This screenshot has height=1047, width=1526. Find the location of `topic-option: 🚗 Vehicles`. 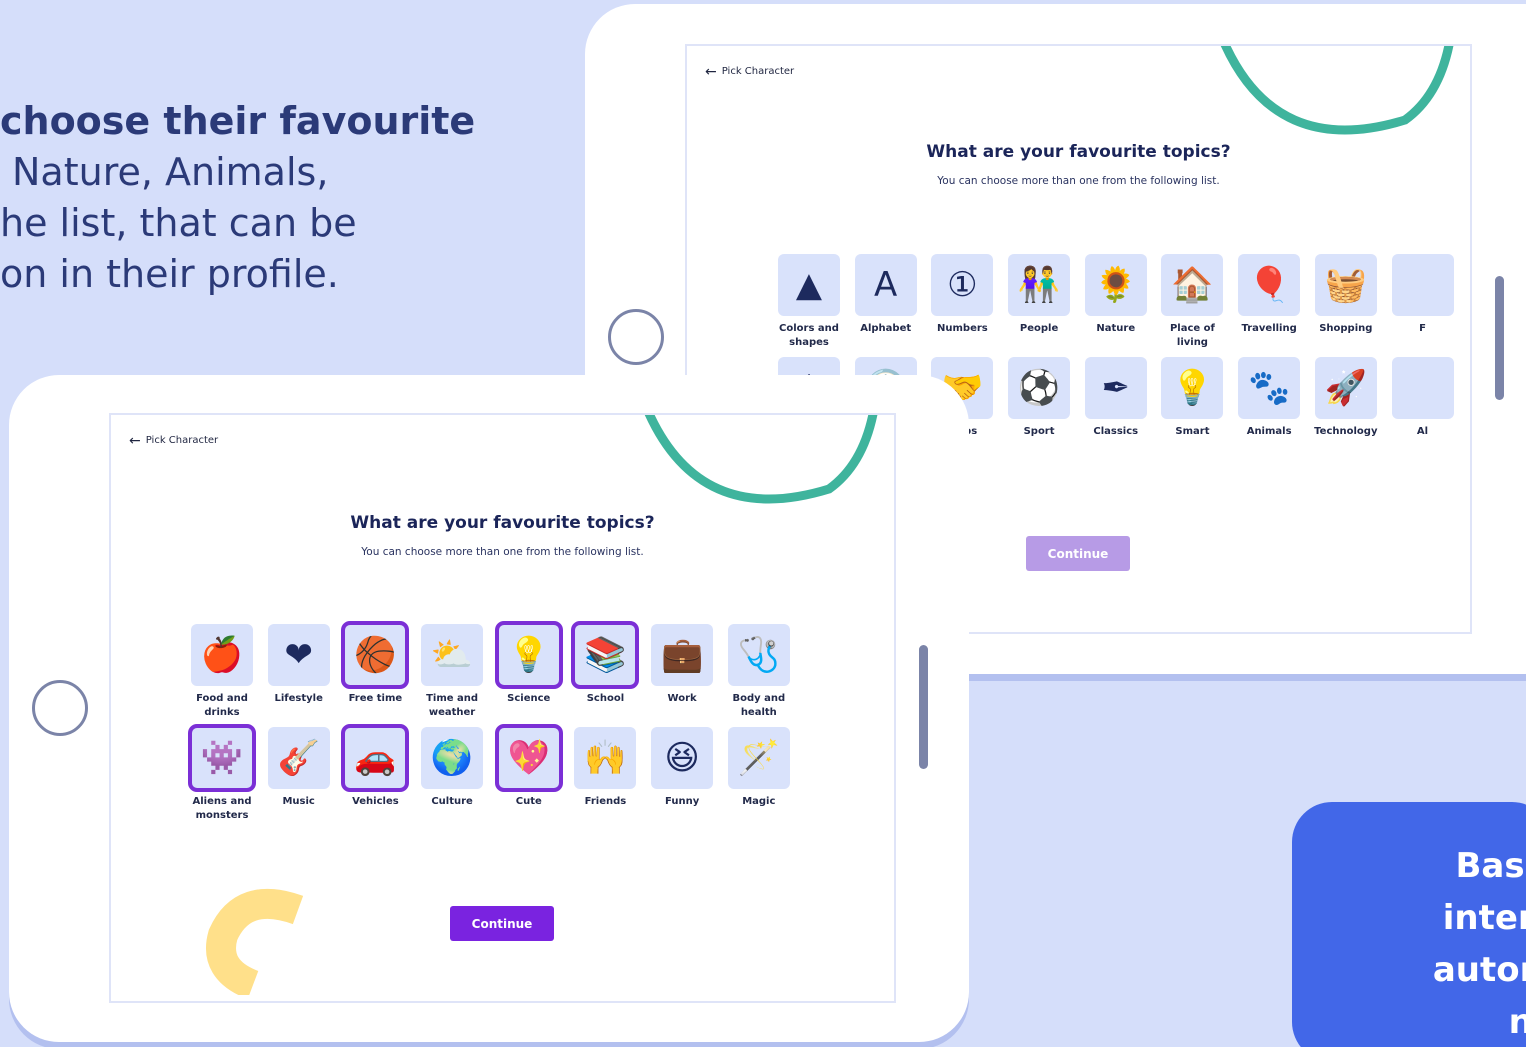

topic-option: 🚗 Vehicles is located at coordinates (375, 777).